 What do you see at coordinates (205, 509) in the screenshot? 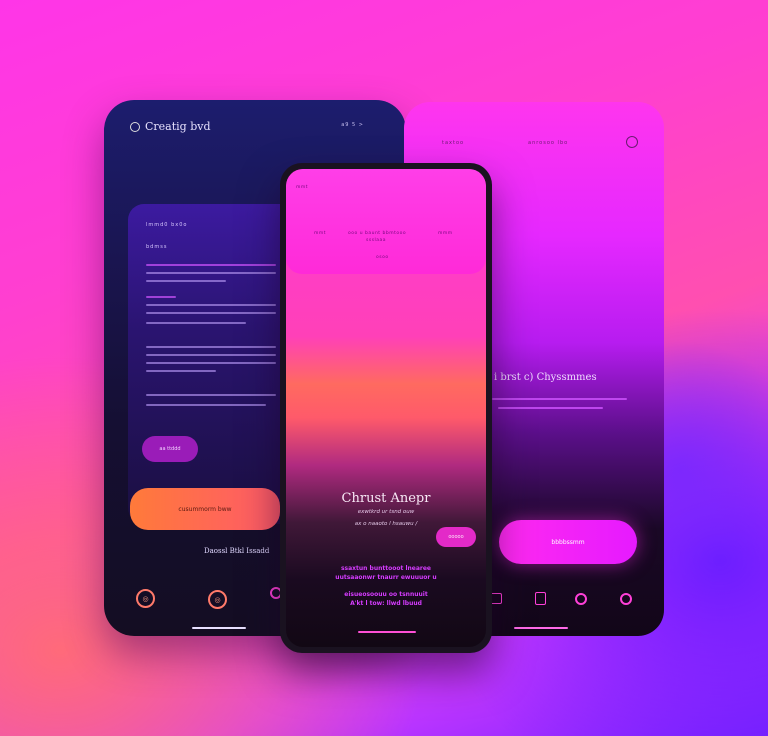
I see `primary-cta-button: cusummorm bww` at bounding box center [205, 509].